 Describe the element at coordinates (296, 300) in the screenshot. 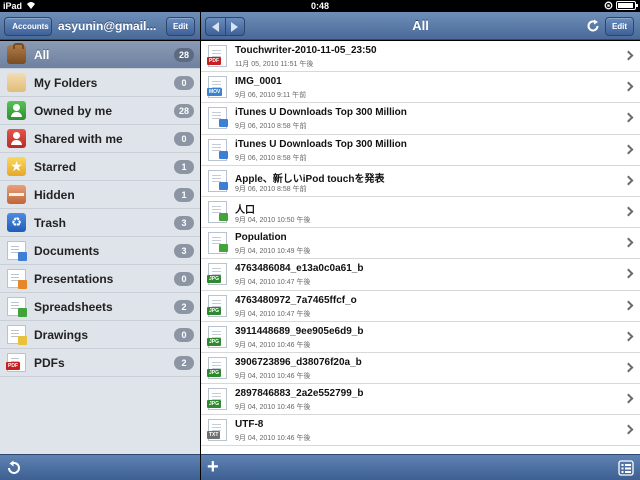

I see `file-name: 4763480972_7a7465ffcf_o` at that location.